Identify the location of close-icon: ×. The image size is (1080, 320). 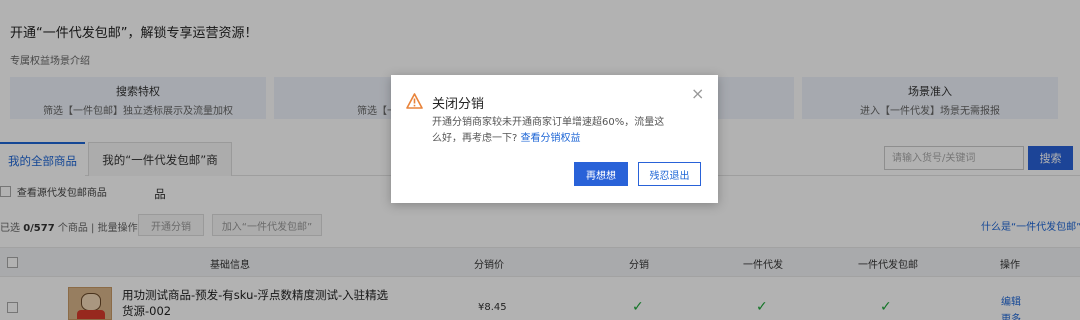
(697, 94).